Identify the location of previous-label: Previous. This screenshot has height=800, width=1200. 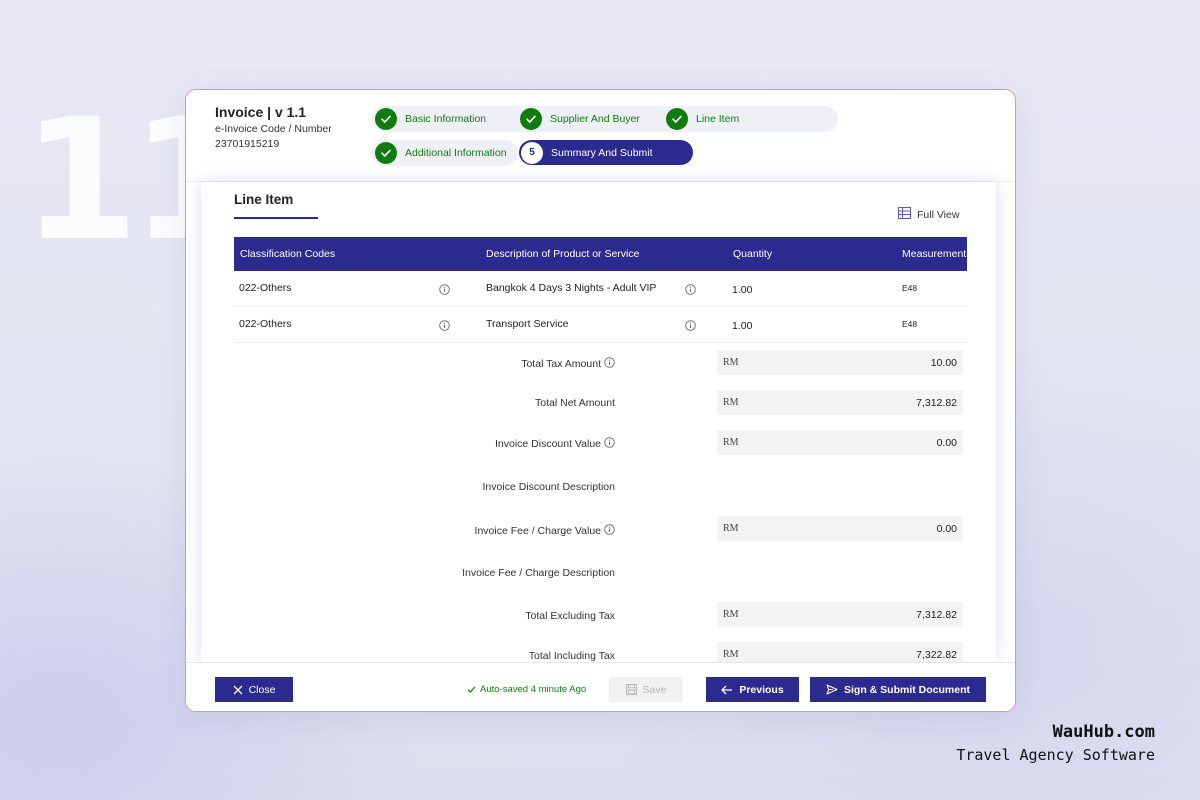
(761, 689).